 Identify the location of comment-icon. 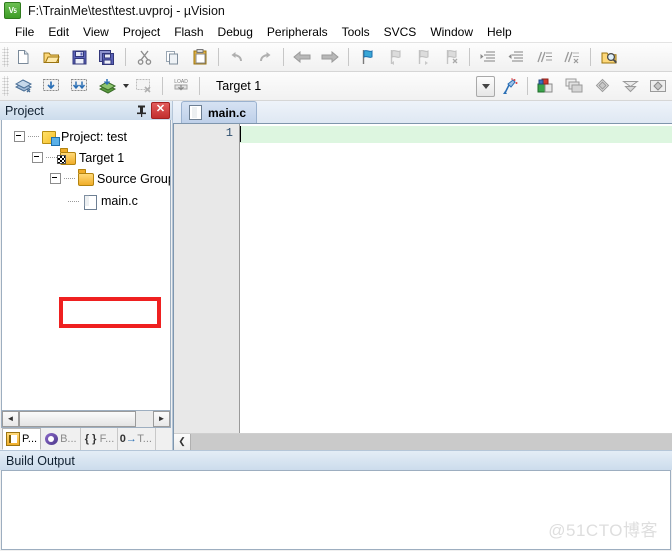
(544, 57).